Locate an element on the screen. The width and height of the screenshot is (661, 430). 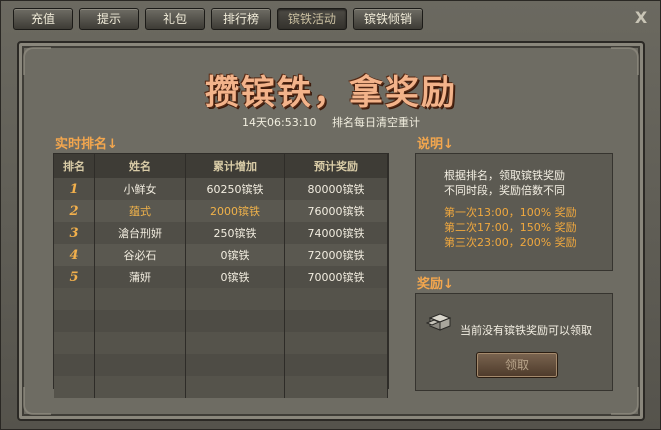
table-header-row: 排名 姓名 累计增加 预计奖励 is located at coordinates (221, 166).